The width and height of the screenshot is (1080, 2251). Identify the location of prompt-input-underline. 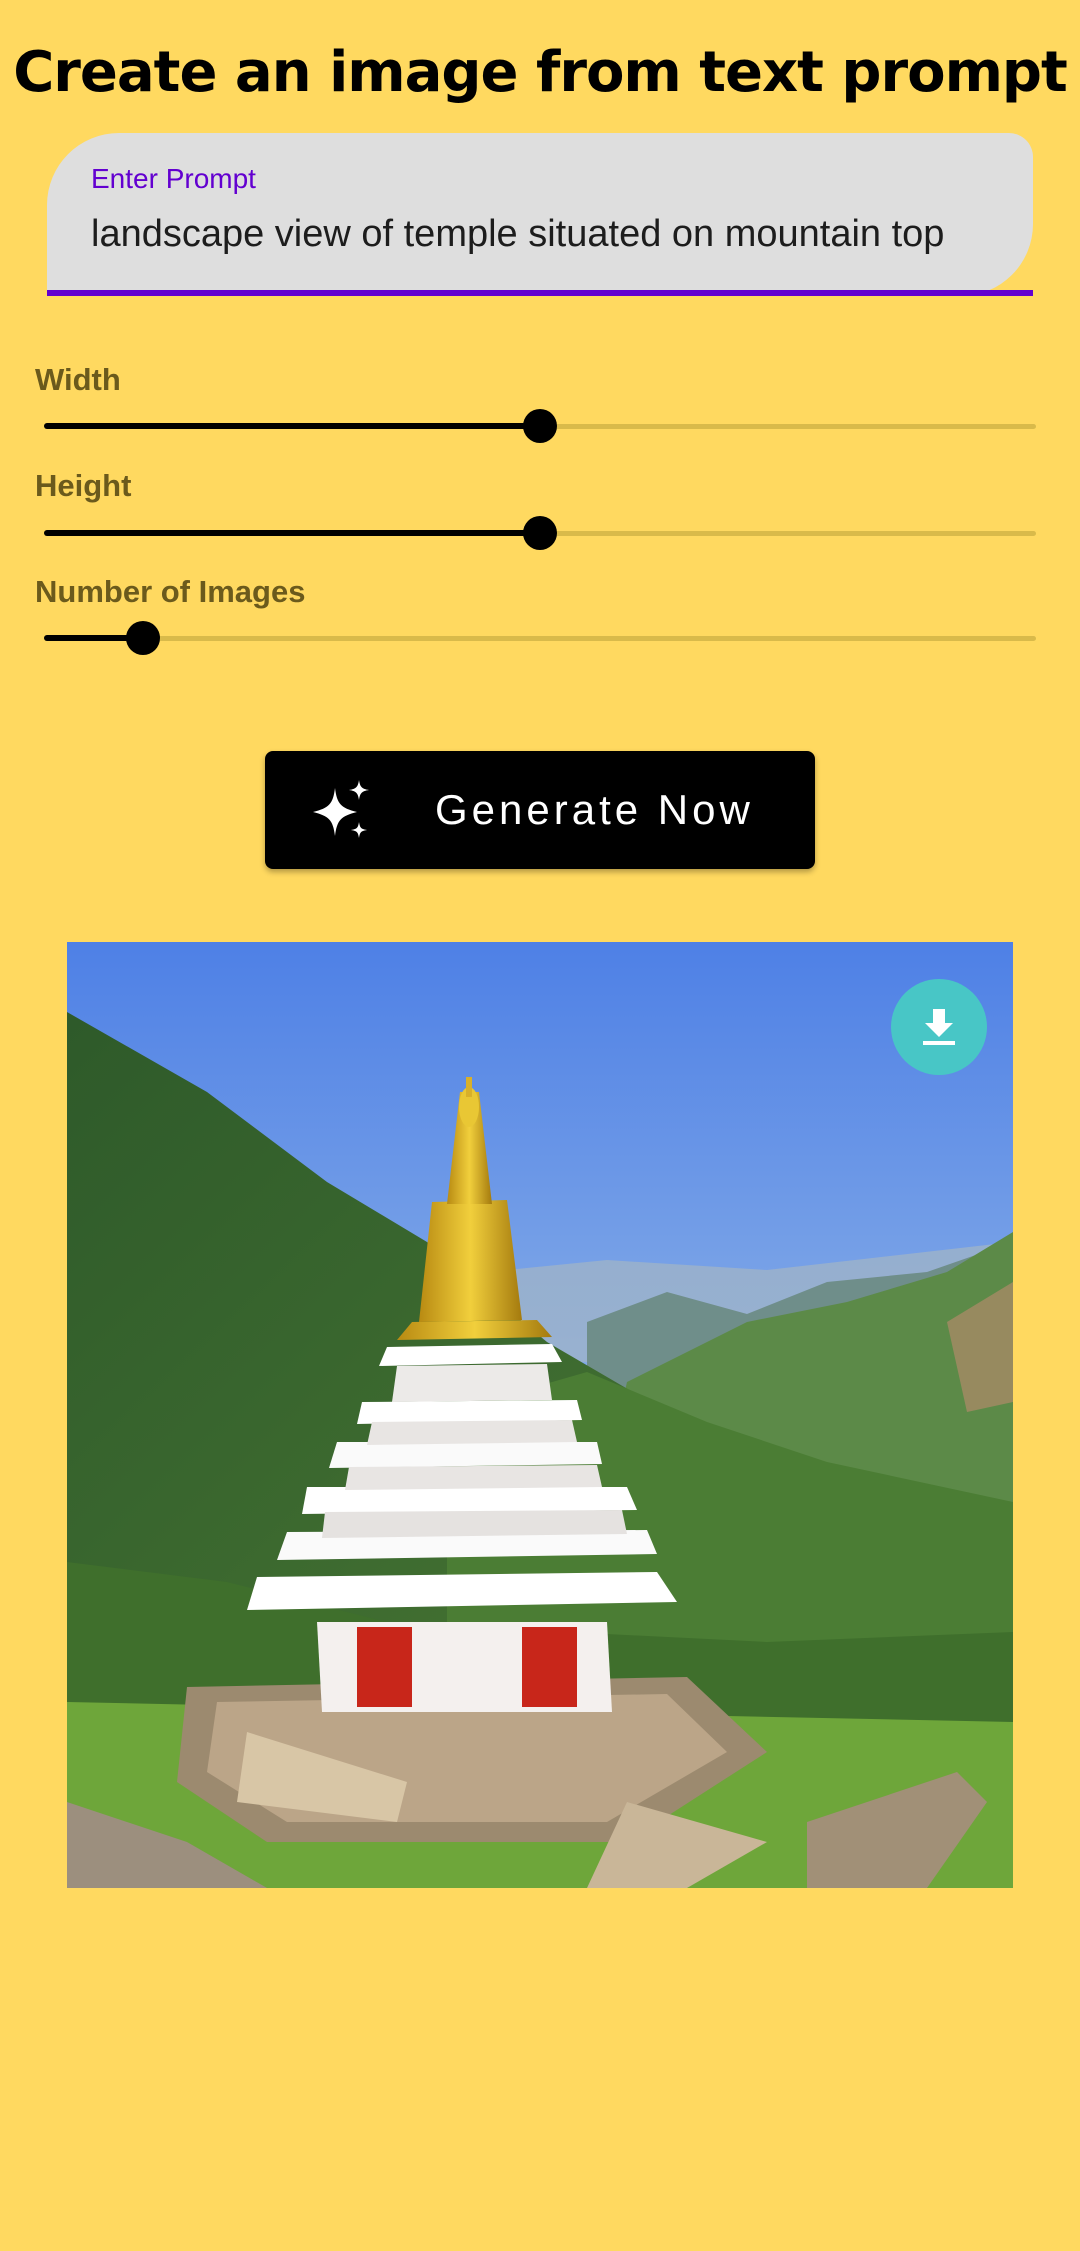
(540, 293).